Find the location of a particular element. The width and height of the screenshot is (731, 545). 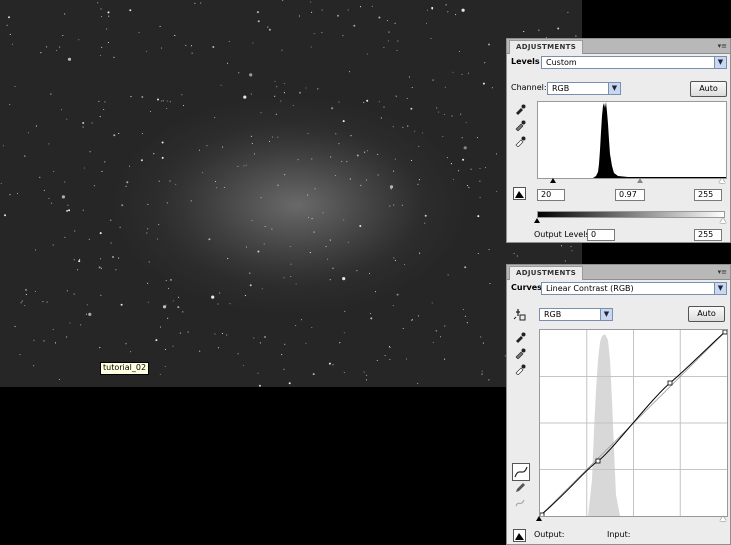

curve-point is located at coordinates (598, 461).